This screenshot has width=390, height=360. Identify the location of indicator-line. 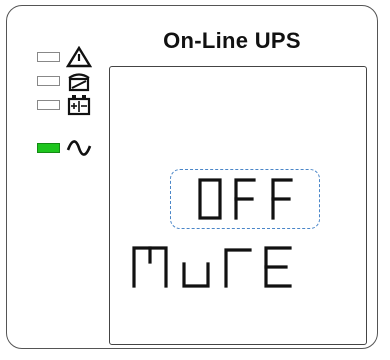
(64, 148).